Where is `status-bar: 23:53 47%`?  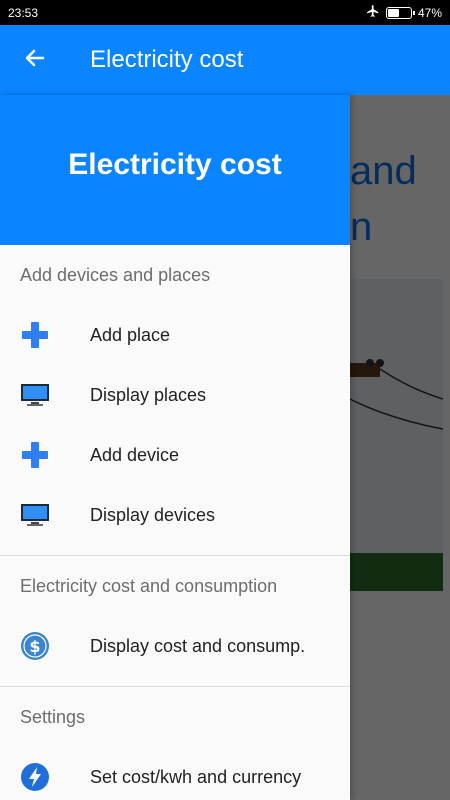 status-bar: 23:53 47% is located at coordinates (225, 12).